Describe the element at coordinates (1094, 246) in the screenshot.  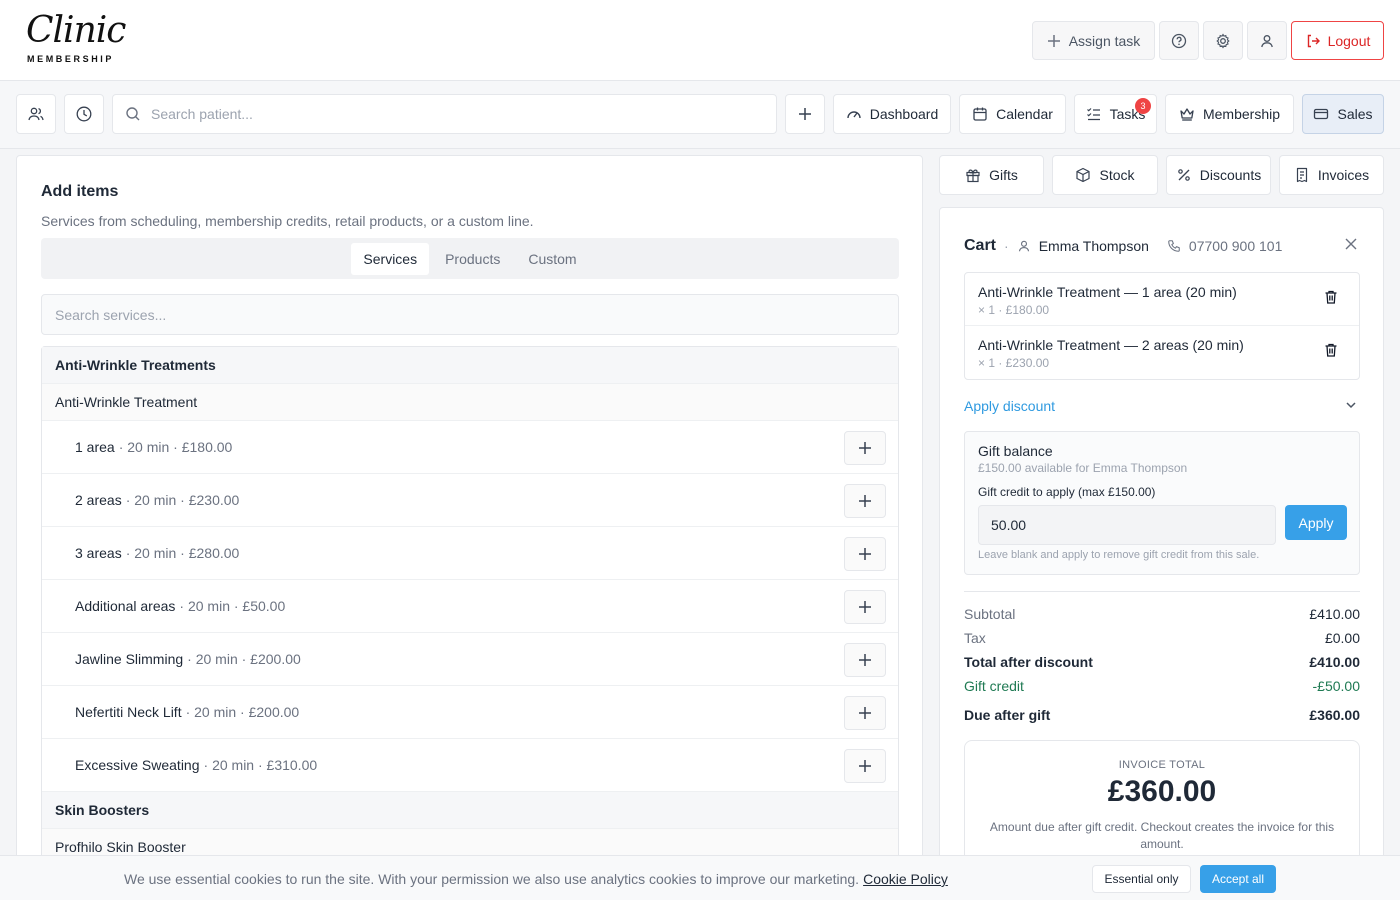
I see `cart-patient-name: Emma Thompson` at that location.